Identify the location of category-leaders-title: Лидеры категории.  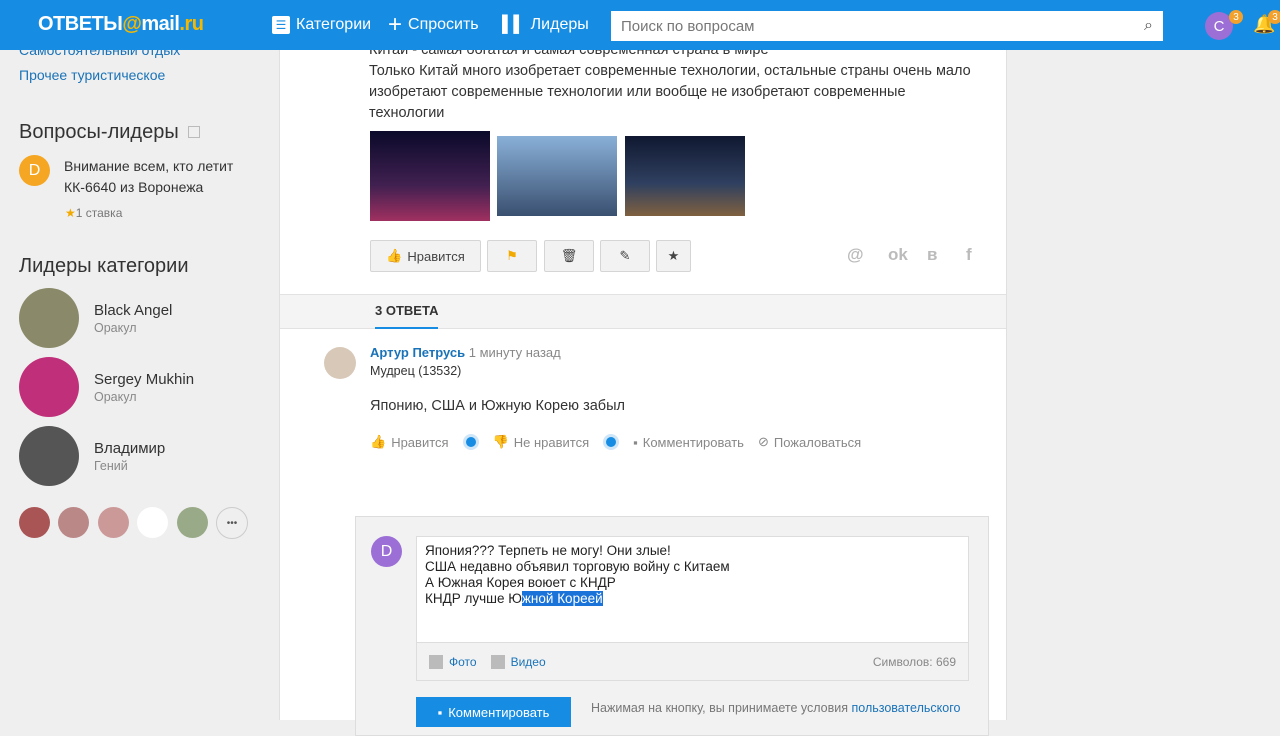
(104, 266).